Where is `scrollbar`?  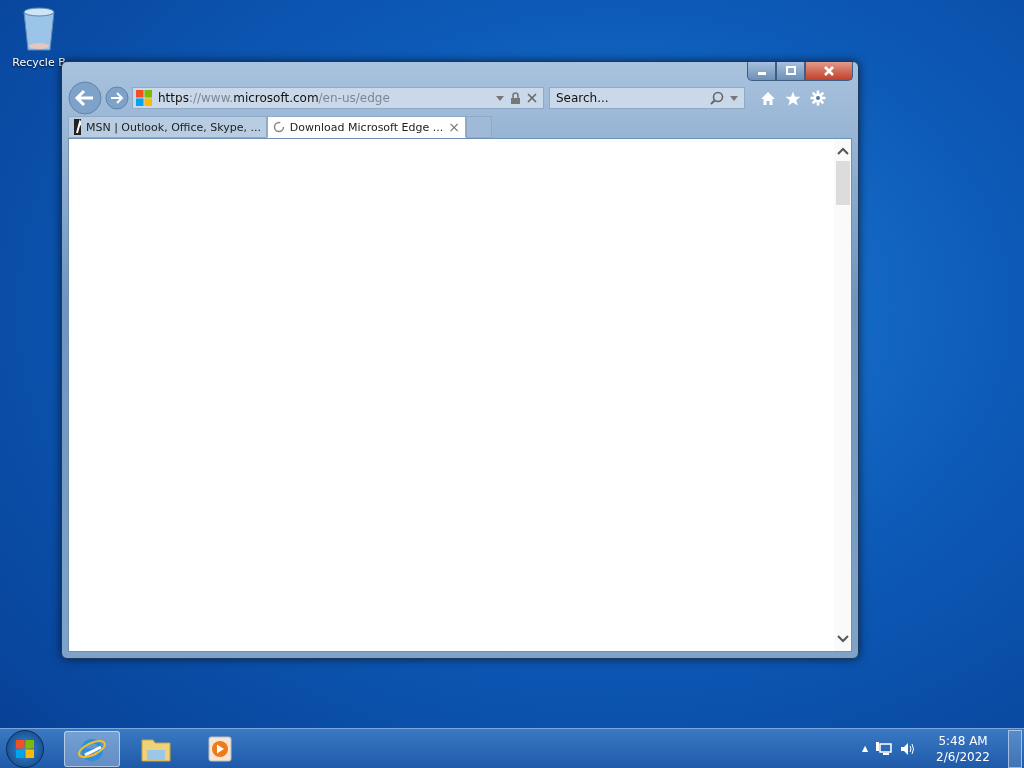
scrollbar is located at coordinates (842, 395).